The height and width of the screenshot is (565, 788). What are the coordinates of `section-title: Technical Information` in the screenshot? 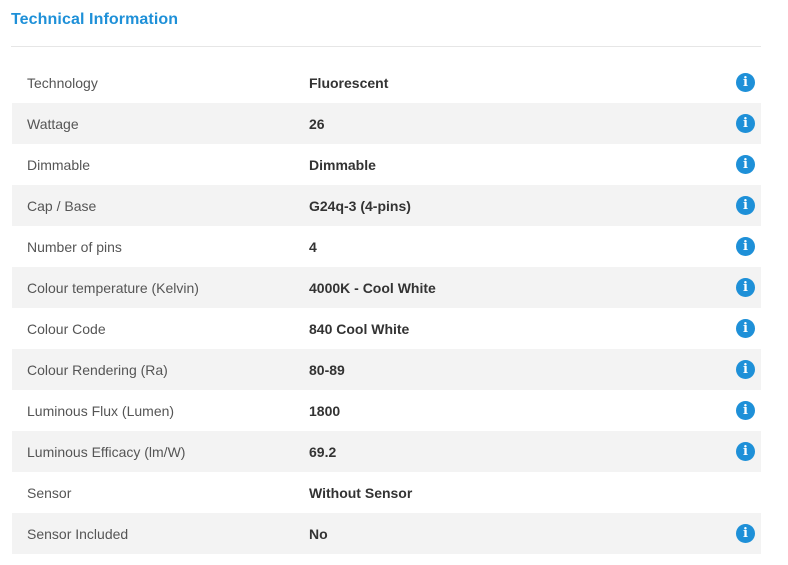 It's located at (95, 19).